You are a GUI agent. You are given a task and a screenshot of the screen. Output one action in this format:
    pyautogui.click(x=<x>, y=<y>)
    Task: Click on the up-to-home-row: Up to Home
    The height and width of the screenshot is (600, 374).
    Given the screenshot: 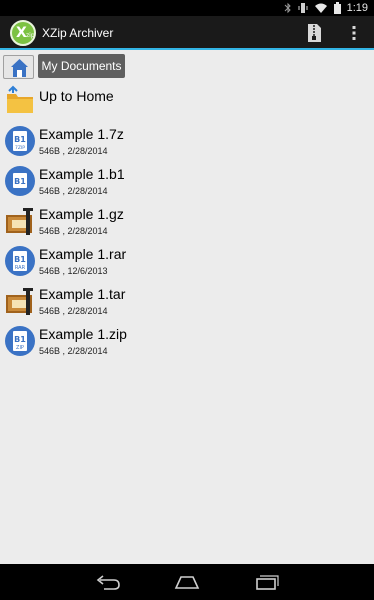 What is the action you would take?
    pyautogui.click(x=187, y=102)
    